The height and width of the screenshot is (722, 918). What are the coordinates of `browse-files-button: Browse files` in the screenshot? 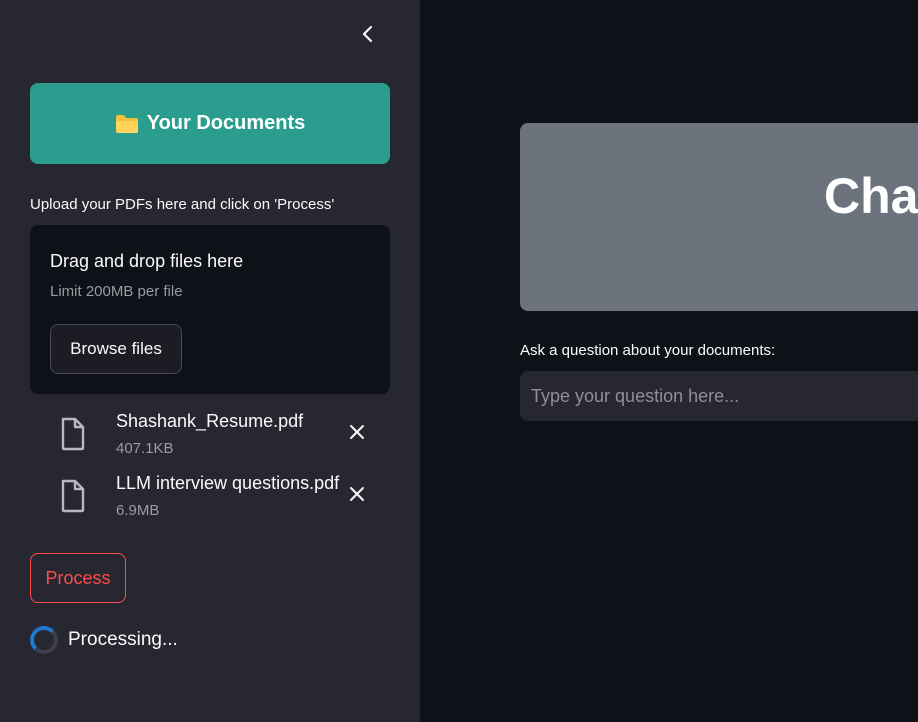 It's located at (116, 349).